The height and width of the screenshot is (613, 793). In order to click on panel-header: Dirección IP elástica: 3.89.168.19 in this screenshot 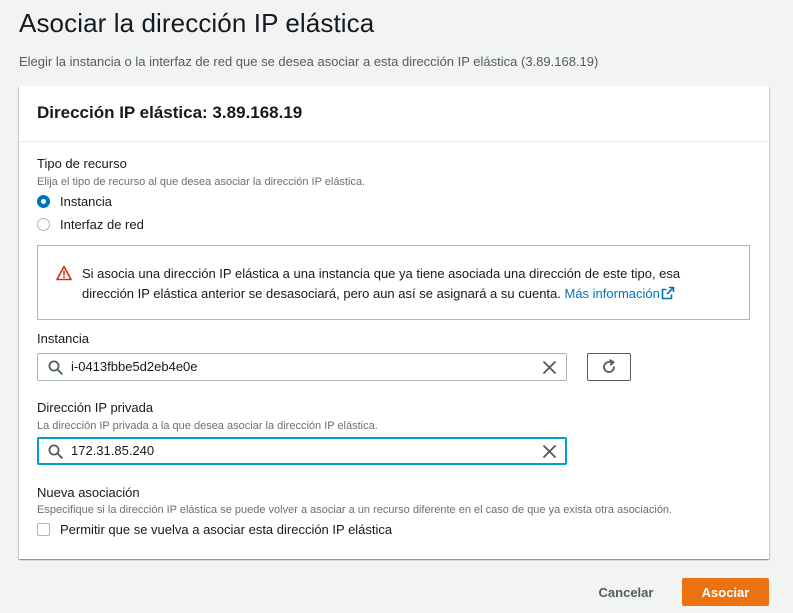, I will do `click(394, 114)`.